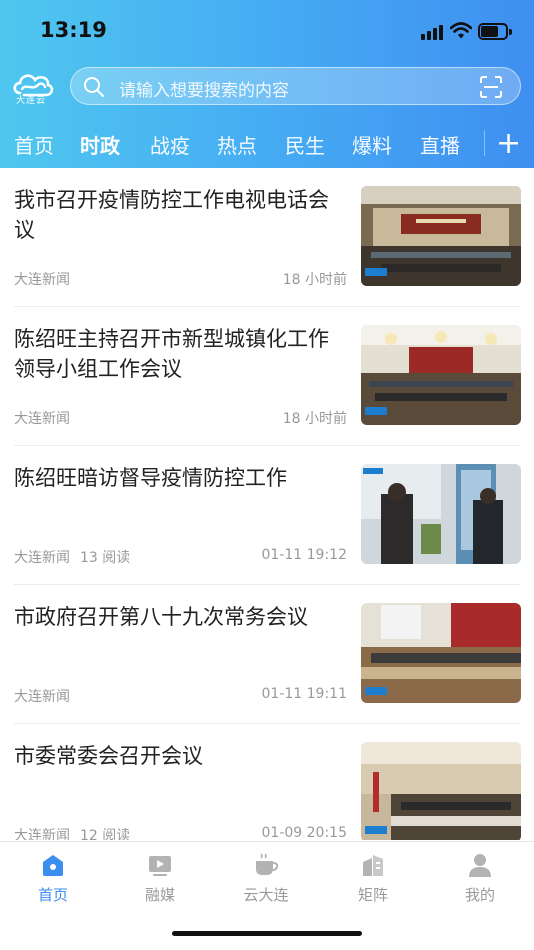  What do you see at coordinates (491, 87) in the screenshot?
I see `scan-icon` at bounding box center [491, 87].